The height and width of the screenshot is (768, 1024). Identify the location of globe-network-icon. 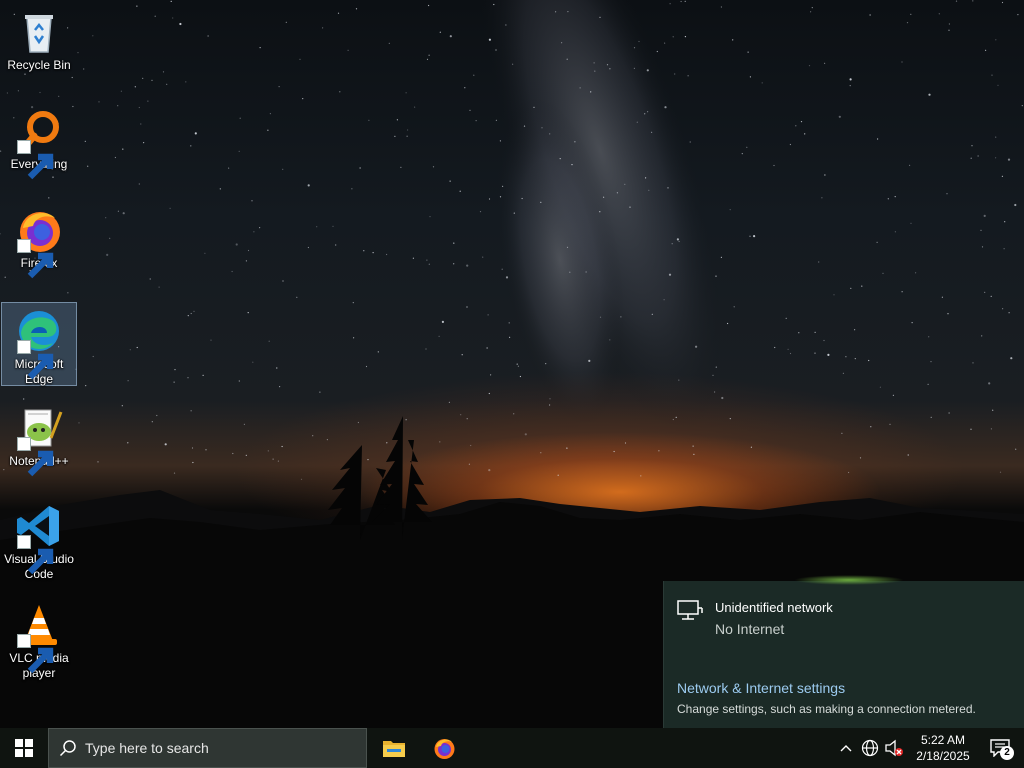
(870, 748).